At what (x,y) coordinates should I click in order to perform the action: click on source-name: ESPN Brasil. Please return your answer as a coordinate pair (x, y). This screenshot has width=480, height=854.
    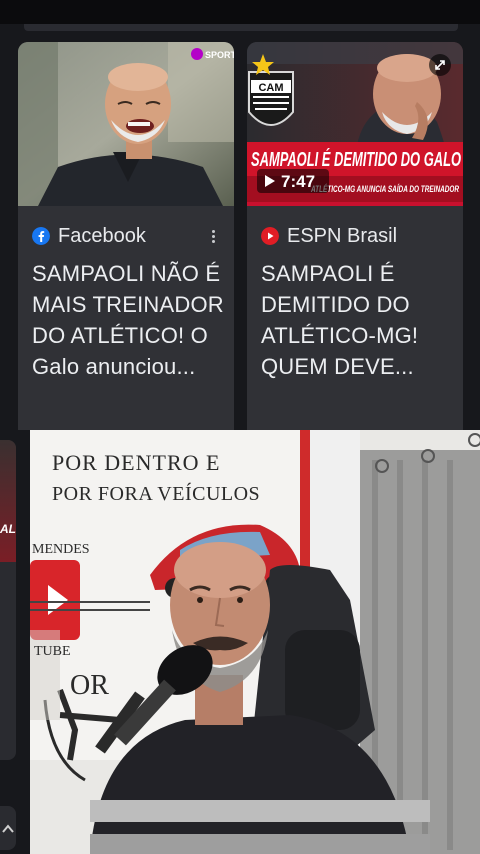
    Looking at the image, I should click on (342, 236).